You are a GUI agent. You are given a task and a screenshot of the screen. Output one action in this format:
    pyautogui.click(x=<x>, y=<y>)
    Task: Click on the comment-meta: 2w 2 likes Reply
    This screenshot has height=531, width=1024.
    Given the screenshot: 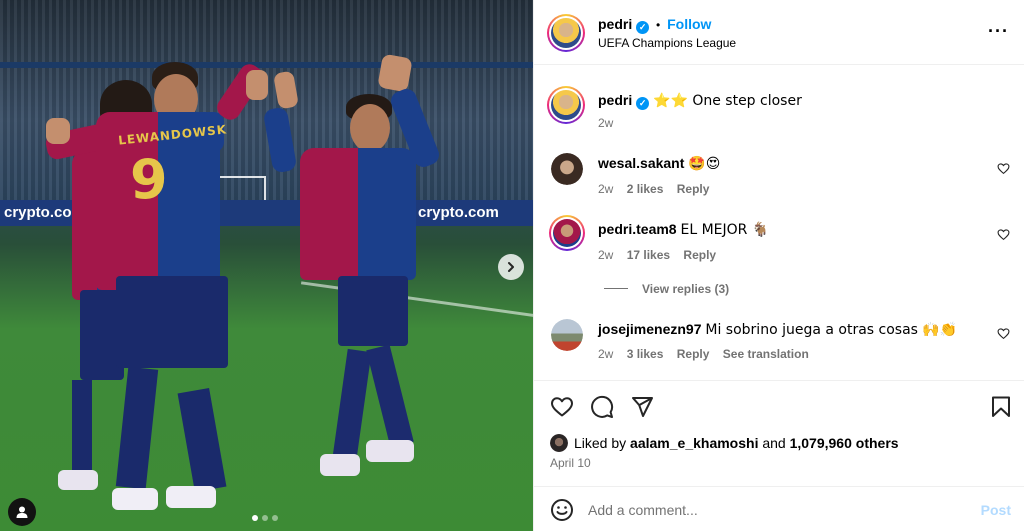 What is the action you would take?
    pyautogui.click(x=653, y=189)
    